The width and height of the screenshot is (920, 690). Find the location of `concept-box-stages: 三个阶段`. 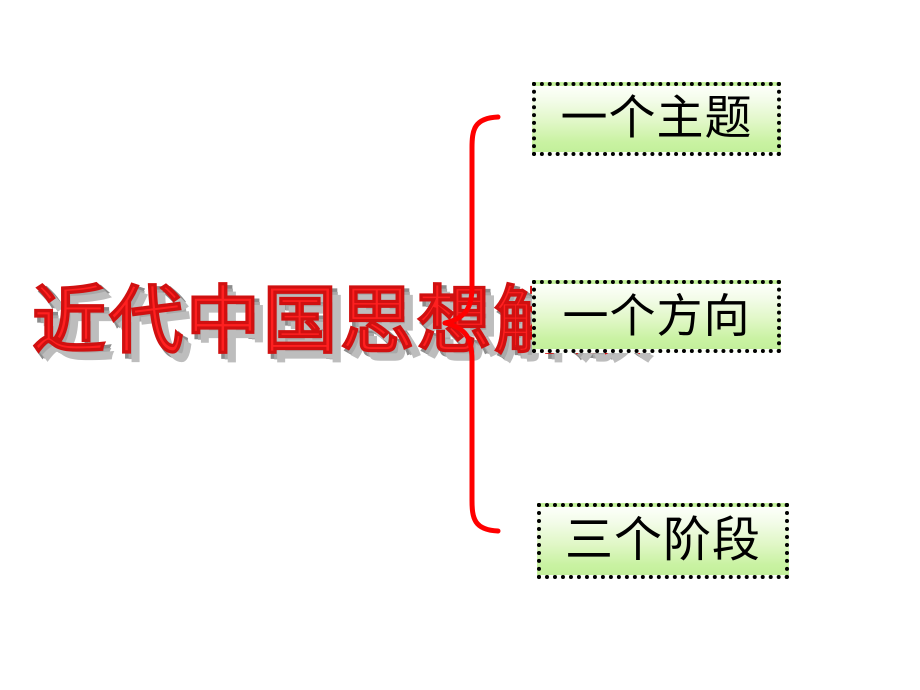

concept-box-stages: 三个阶段 is located at coordinates (663, 541).